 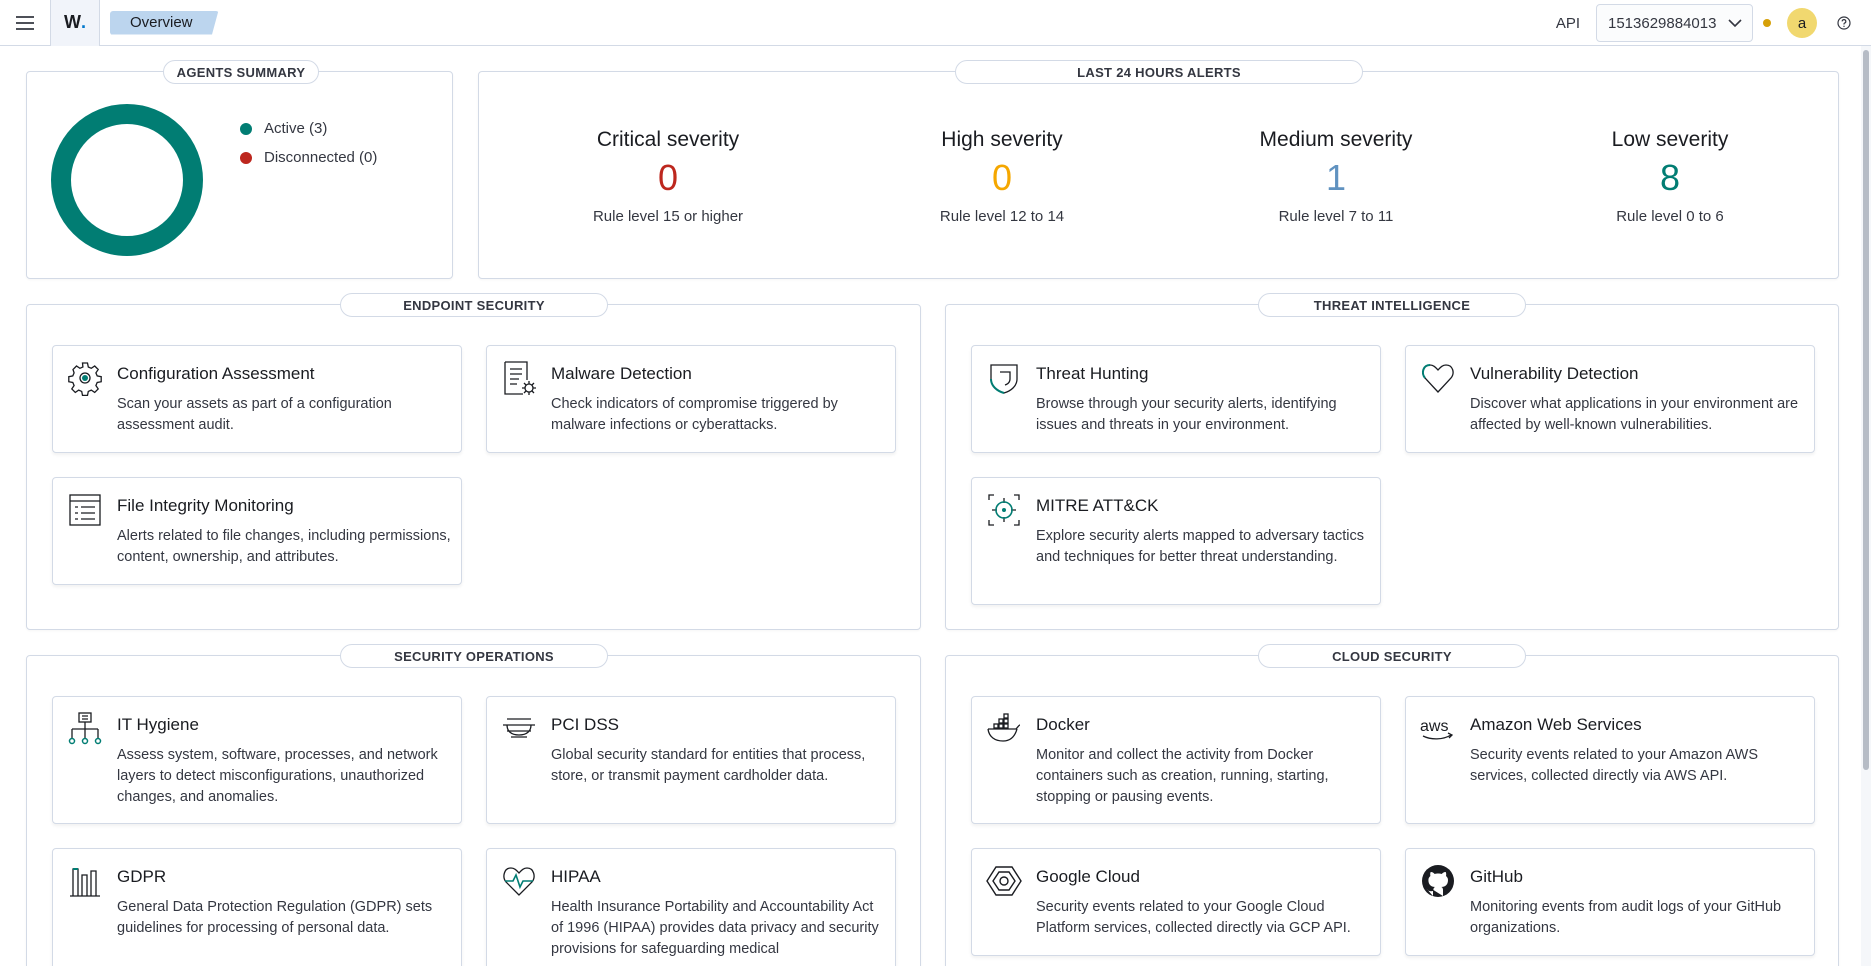 I want to click on alert-high-value: 0, so click(x=1002, y=177).